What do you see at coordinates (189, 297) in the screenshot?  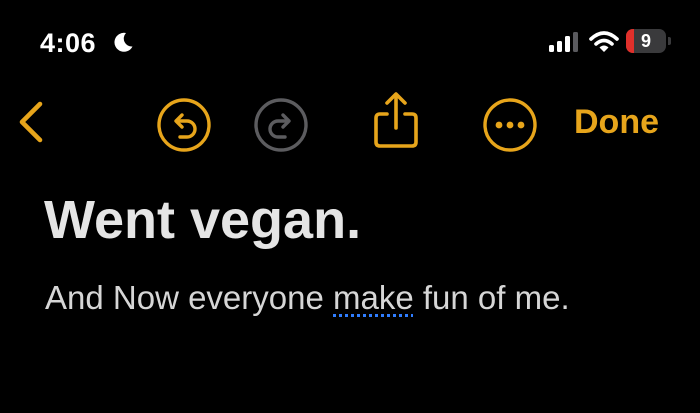 I see `note-body-text-start: And Now everyone` at bounding box center [189, 297].